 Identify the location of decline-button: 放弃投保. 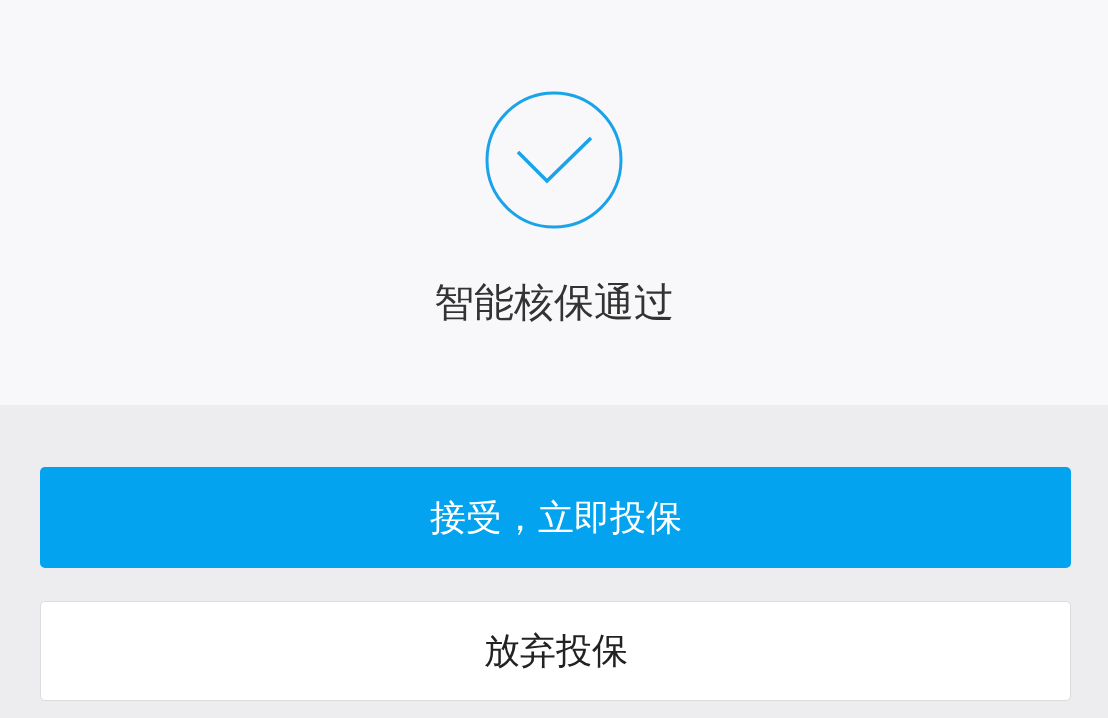
(555, 651).